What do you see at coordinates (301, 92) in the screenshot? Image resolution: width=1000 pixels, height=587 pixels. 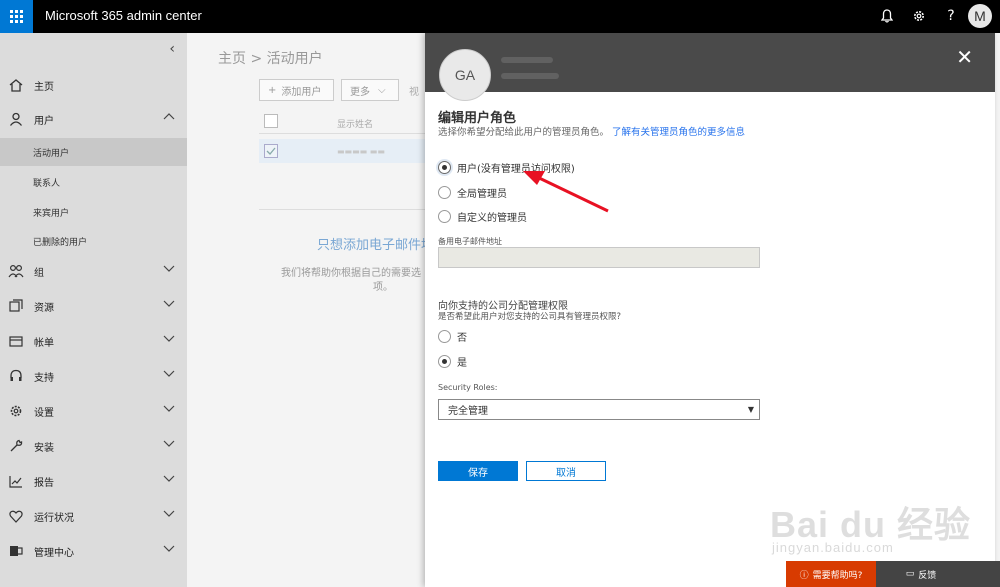 I see `add-user-label: 添加用户` at bounding box center [301, 92].